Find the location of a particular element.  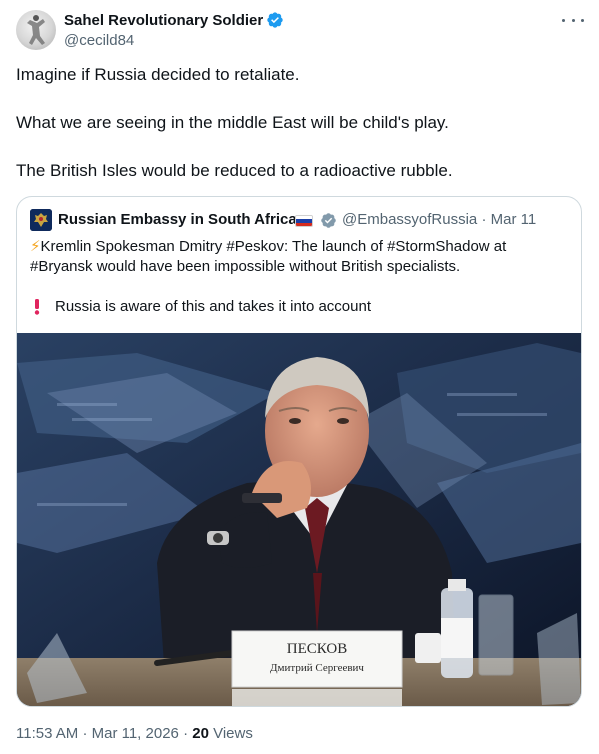

views-label: Views is located at coordinates (233, 733).